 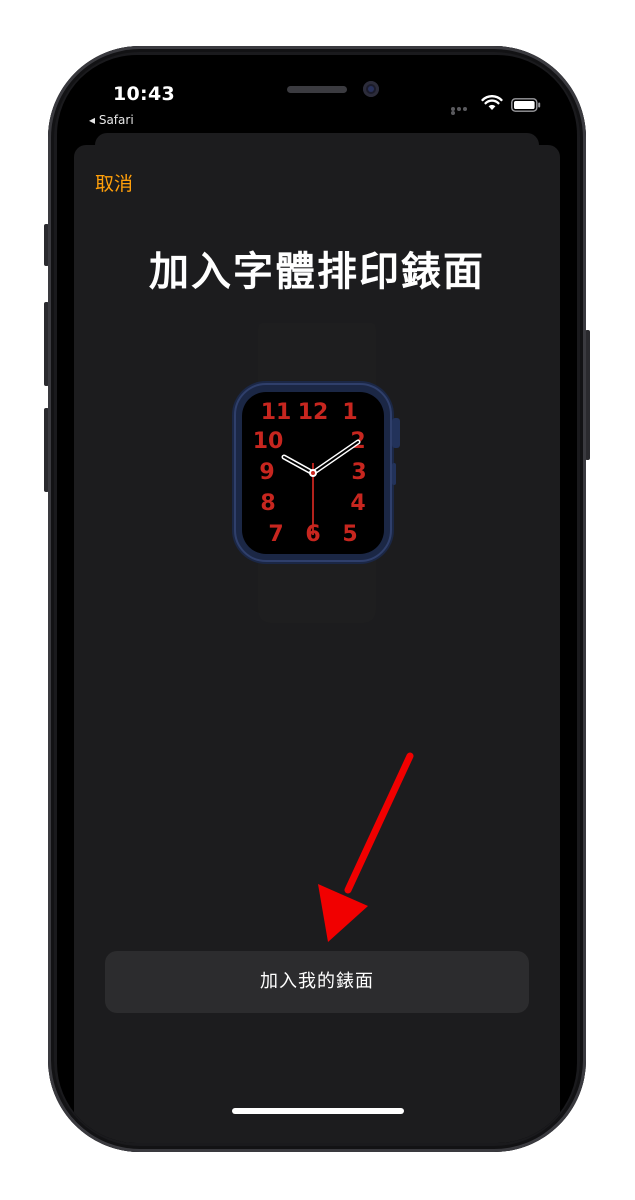 What do you see at coordinates (316, 473) in the screenshot?
I see `watch-preview: 121234567891011` at bounding box center [316, 473].